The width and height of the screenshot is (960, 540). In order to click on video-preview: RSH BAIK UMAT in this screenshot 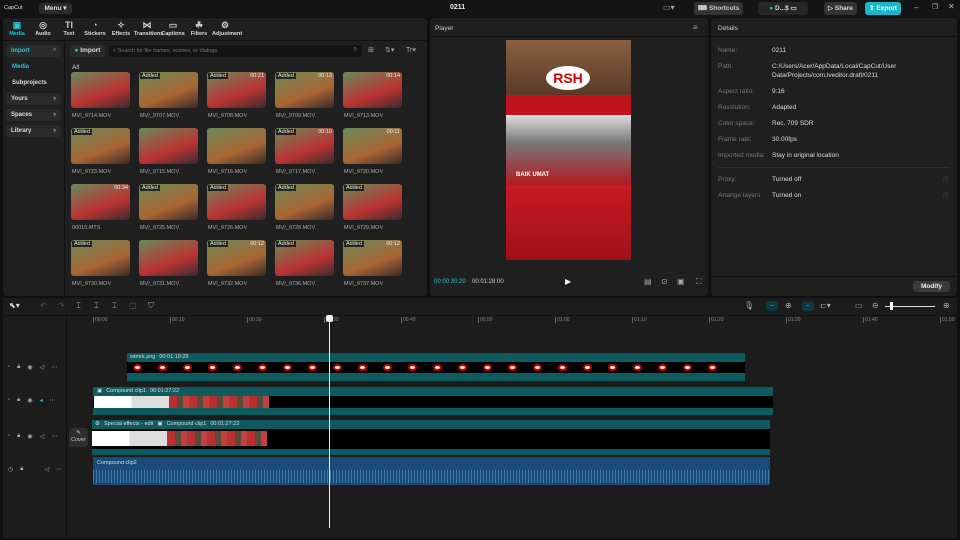, I will do `click(568, 150)`.